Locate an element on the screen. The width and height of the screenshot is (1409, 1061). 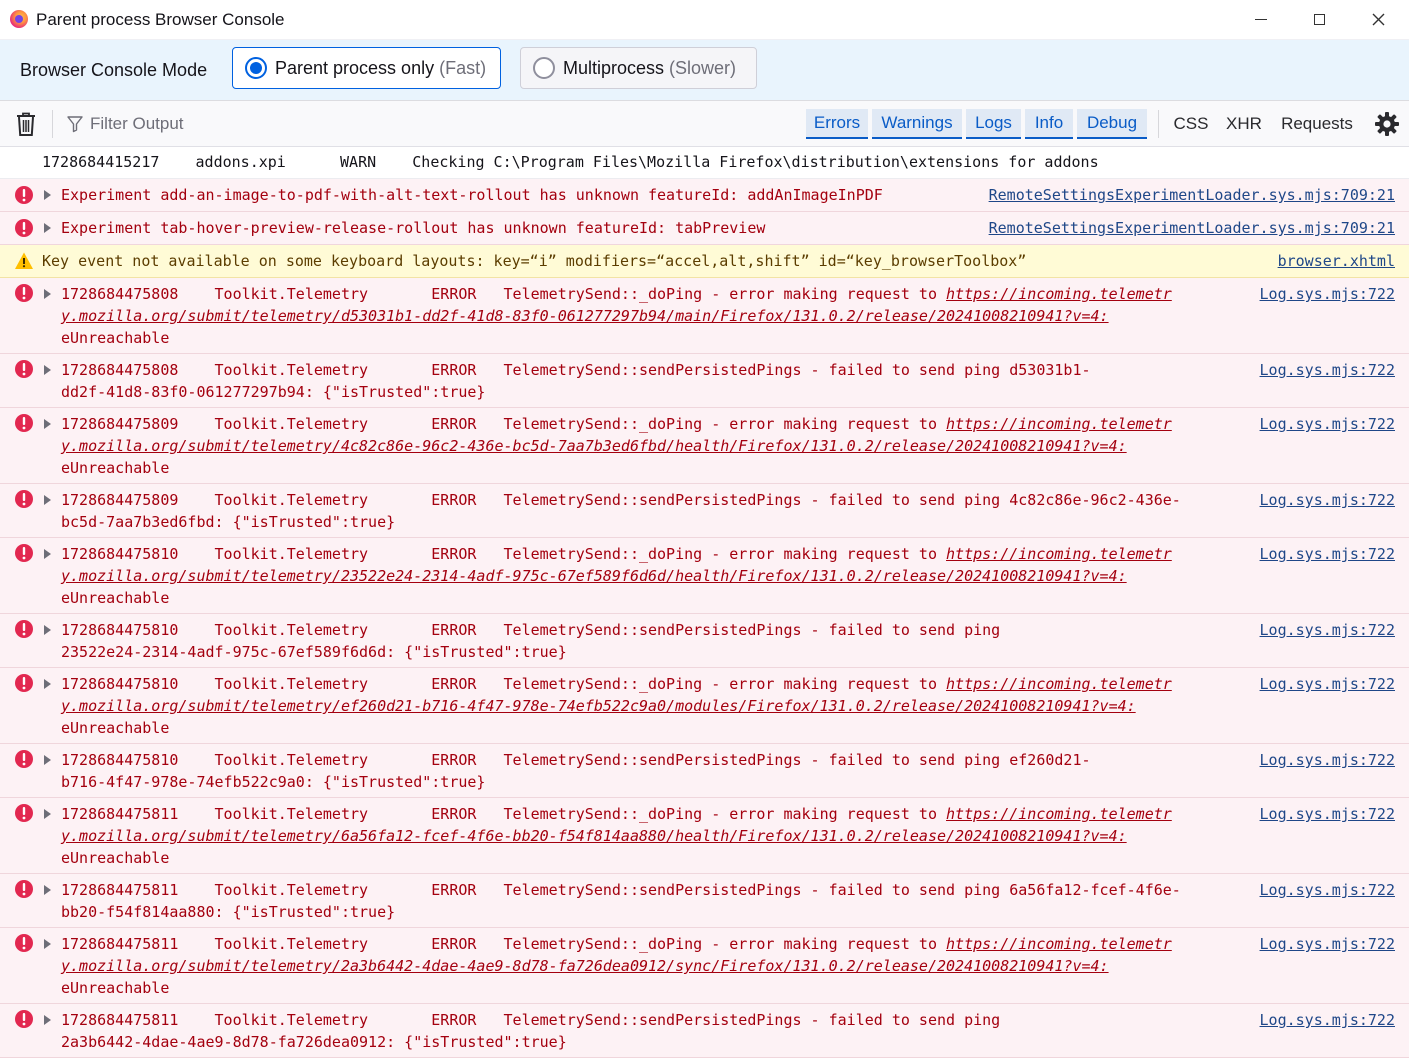
minimize-icon is located at coordinates (1261, 19).